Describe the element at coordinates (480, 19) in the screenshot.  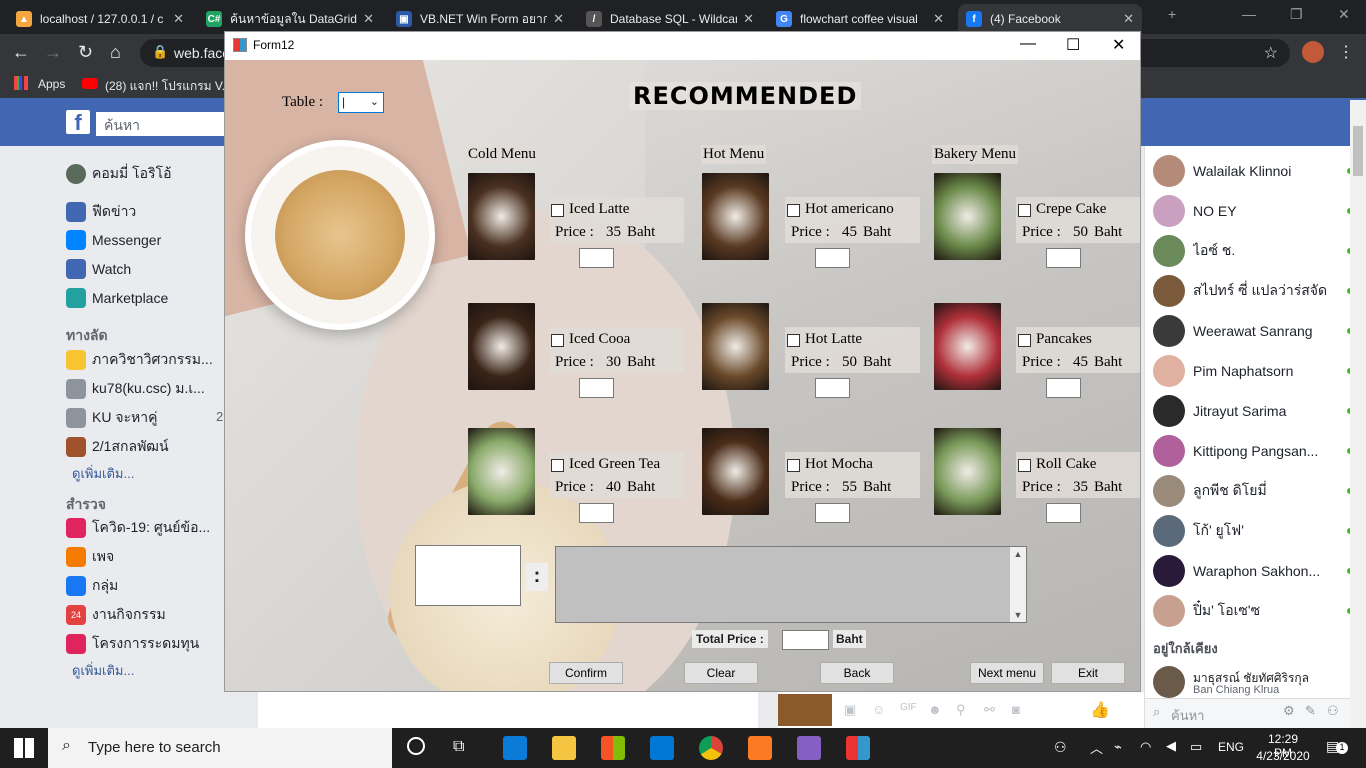
I see `browser-tab: ▣ VB.NET Win Form อยากใ ✕` at that location.